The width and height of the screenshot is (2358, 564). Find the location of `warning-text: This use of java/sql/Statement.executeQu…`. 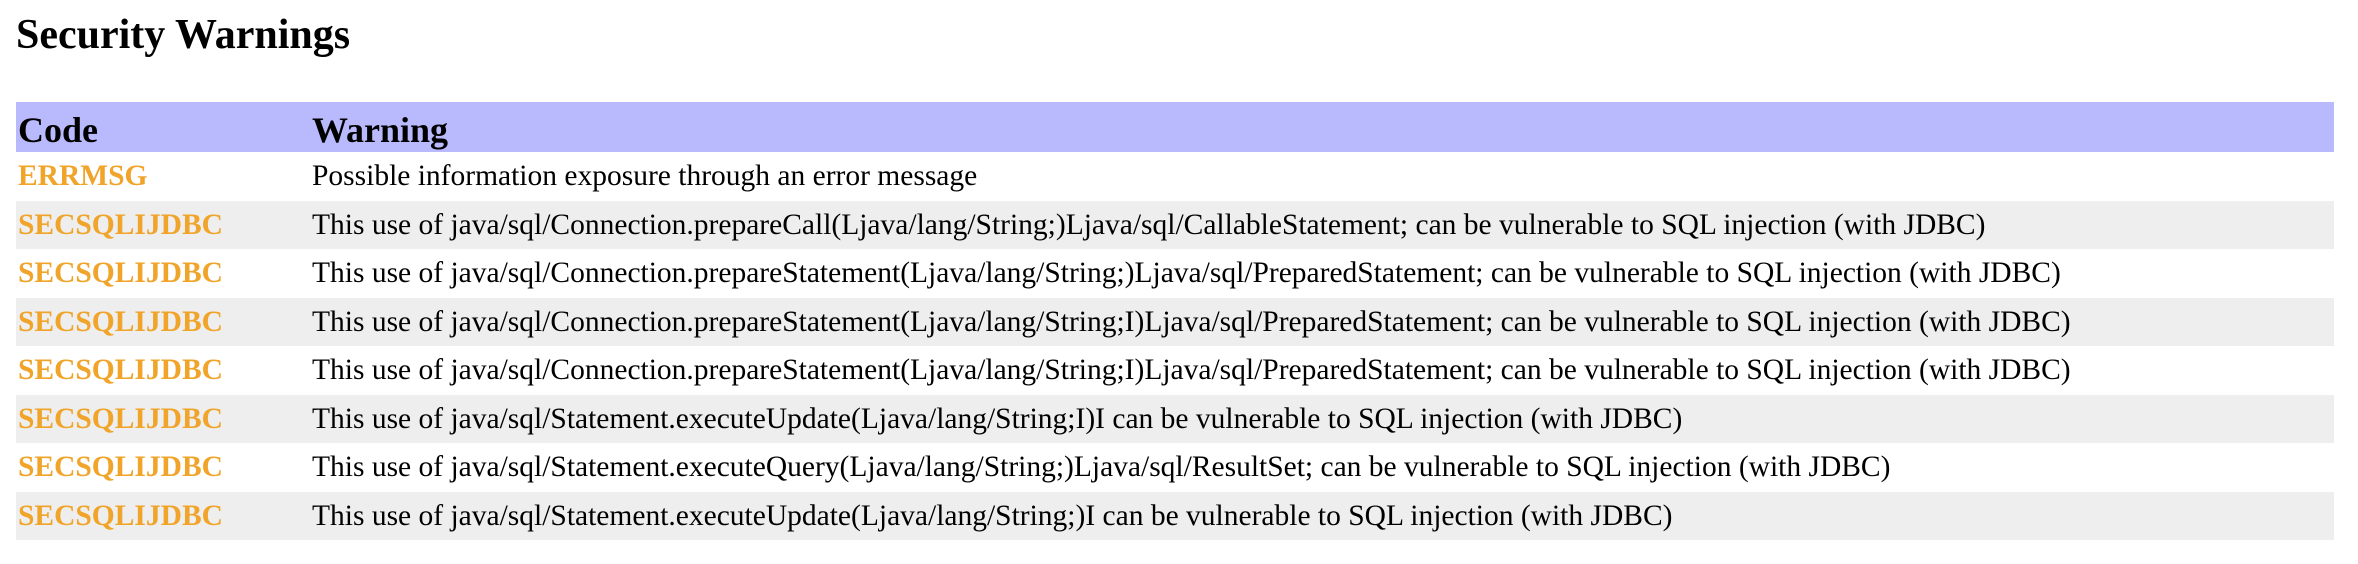

warning-text: This use of java/sql/Statement.executeQu… is located at coordinates (1101, 467).